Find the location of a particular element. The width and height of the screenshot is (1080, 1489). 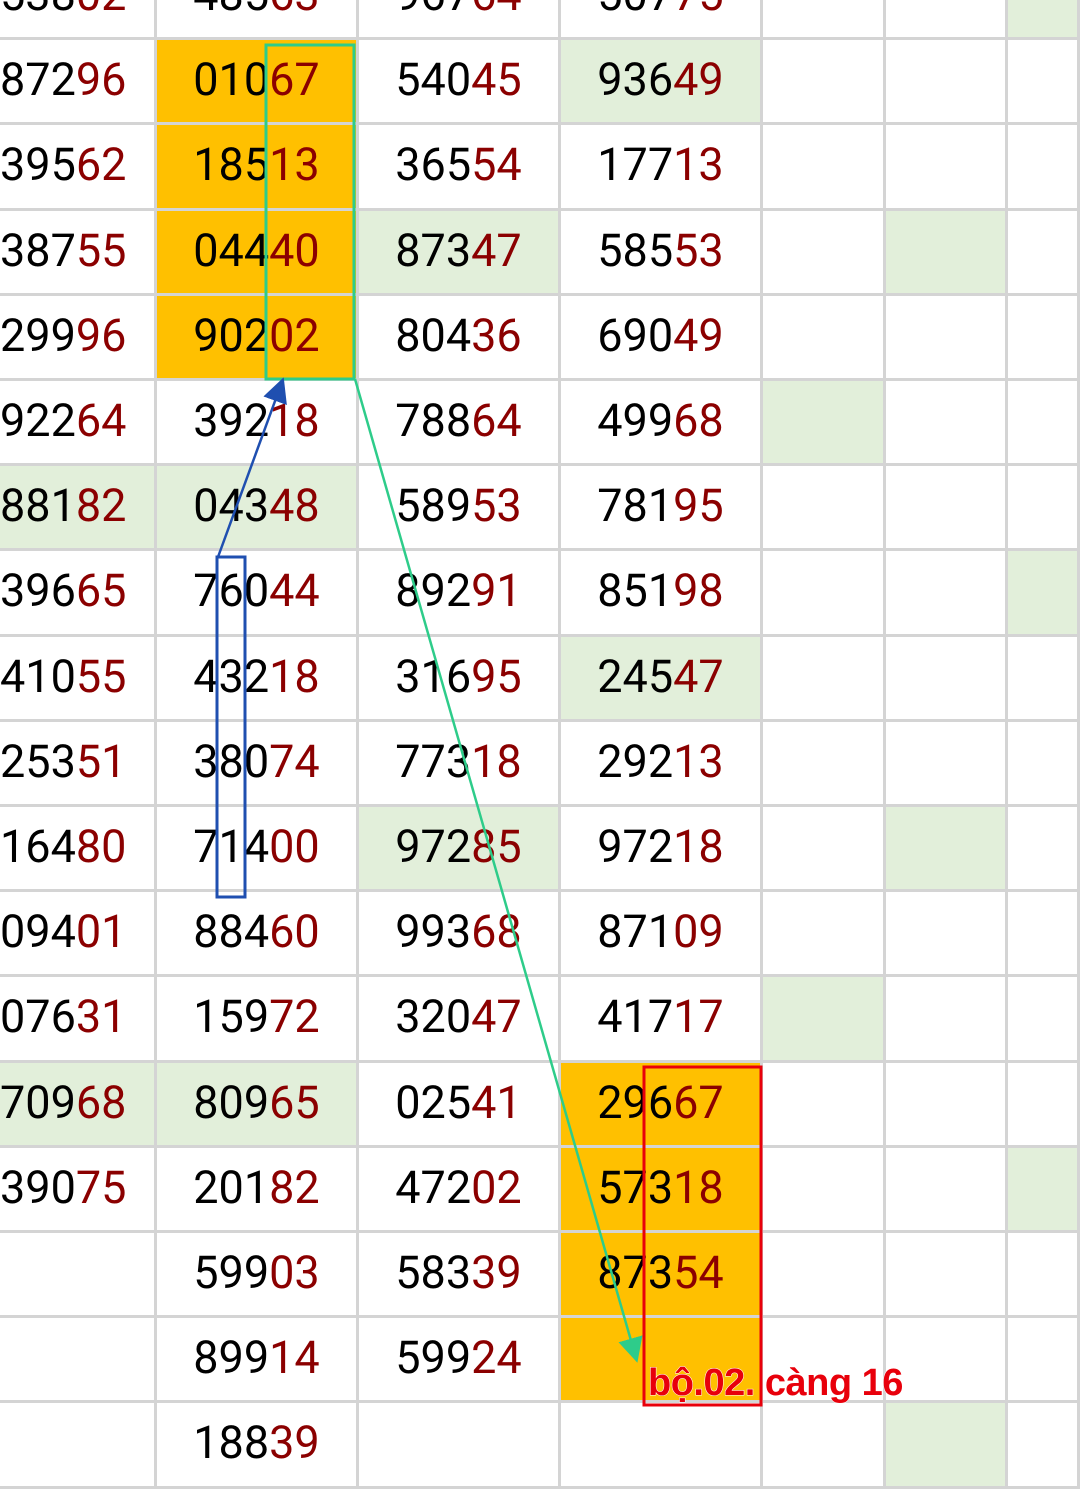

grid-cell: 04440 is located at coordinates (258, 253).